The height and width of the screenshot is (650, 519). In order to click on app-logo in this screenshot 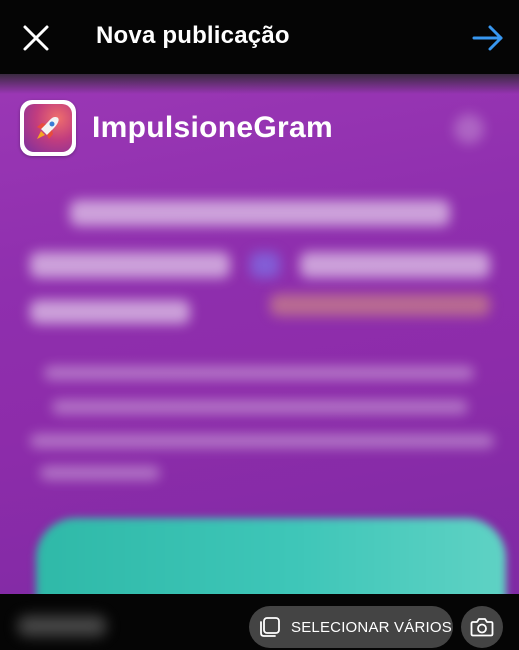, I will do `click(48, 128)`.